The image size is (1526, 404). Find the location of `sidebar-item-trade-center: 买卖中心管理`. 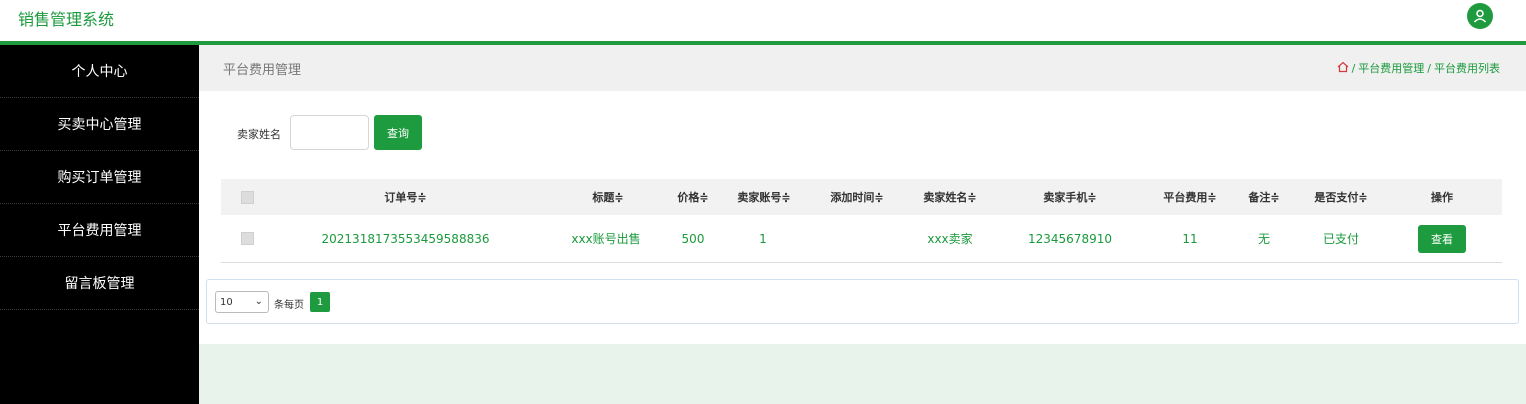

sidebar-item-trade-center: 买卖中心管理 is located at coordinates (99, 124).